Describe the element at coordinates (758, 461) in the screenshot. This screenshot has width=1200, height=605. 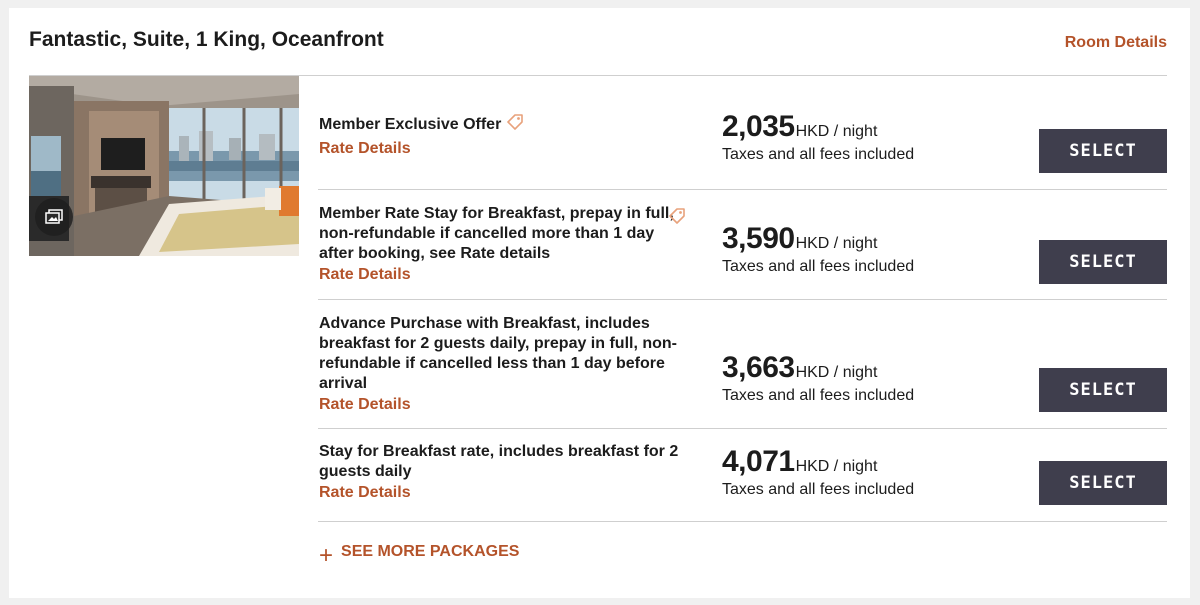
I see `price-amount: 4,071` at that location.